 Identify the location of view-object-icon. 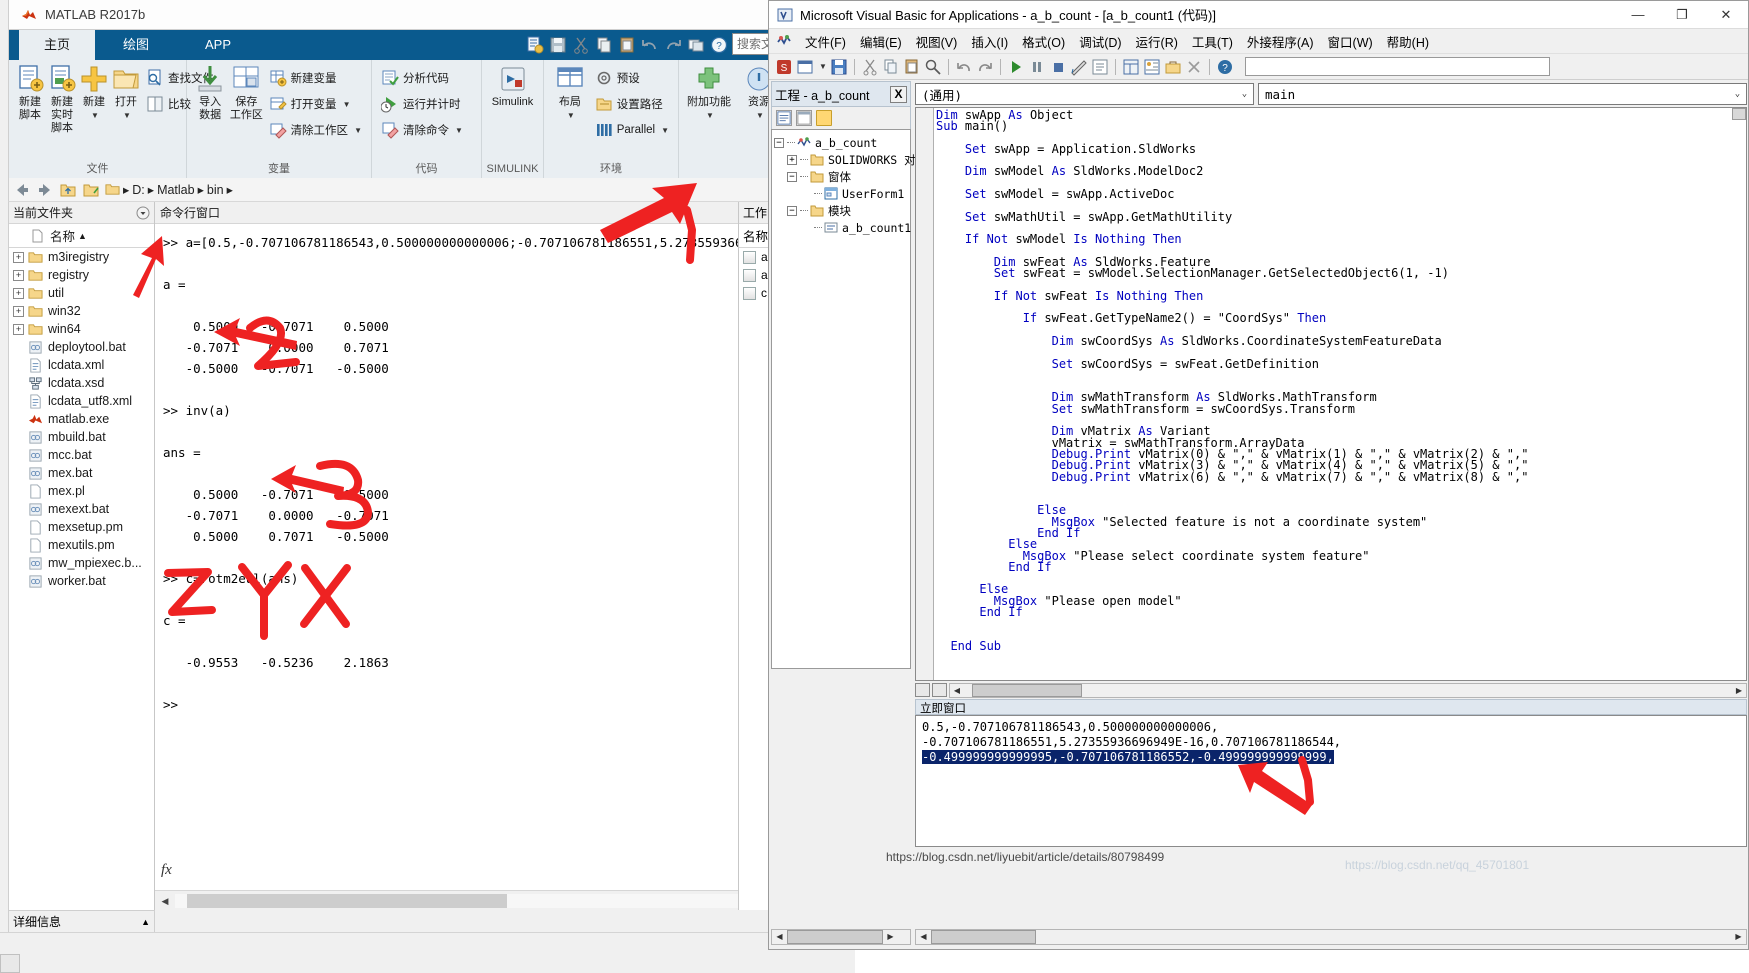
(804, 118).